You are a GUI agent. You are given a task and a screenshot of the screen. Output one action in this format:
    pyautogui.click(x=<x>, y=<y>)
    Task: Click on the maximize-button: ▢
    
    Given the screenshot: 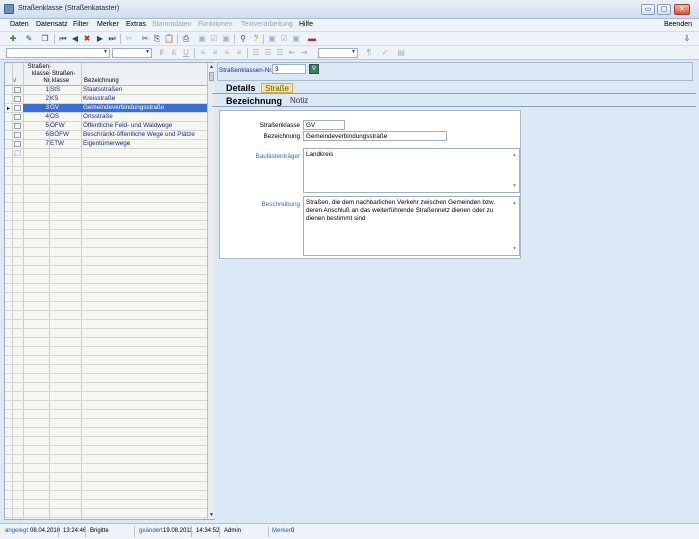 What is the action you would take?
    pyautogui.click(x=664, y=9)
    